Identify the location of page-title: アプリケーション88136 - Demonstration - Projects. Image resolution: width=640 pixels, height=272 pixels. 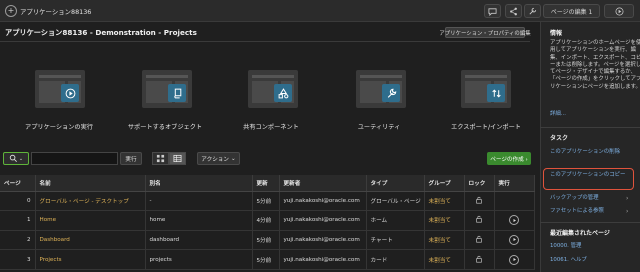
(101, 32).